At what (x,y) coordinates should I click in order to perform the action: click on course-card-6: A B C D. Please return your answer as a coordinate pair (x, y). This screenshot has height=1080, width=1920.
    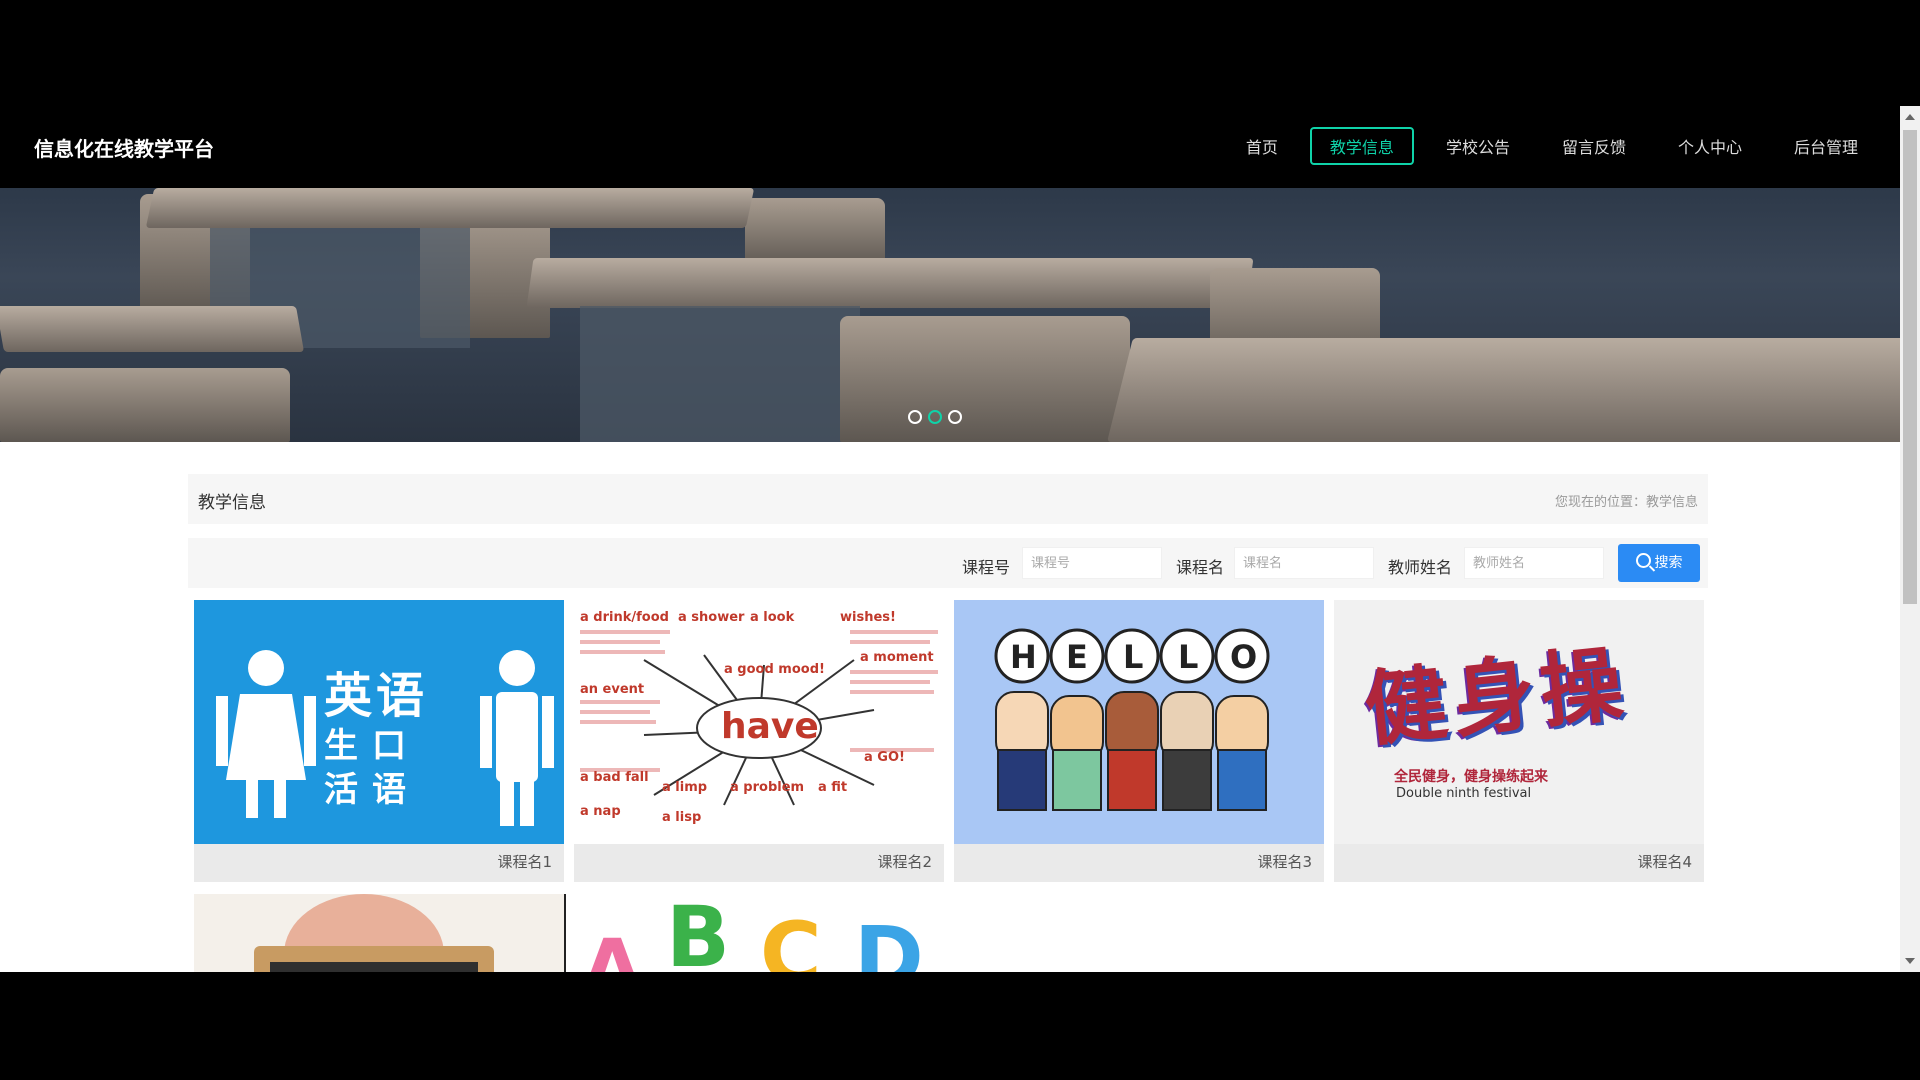
    Looking at the image, I should click on (759, 933).